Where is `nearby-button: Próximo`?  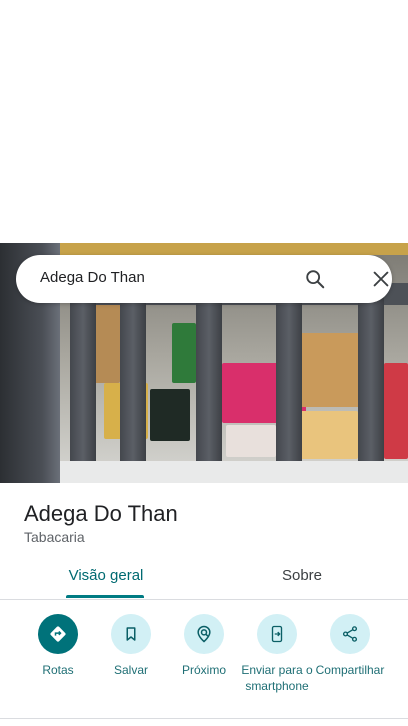
nearby-button: Próximo is located at coordinates (204, 646).